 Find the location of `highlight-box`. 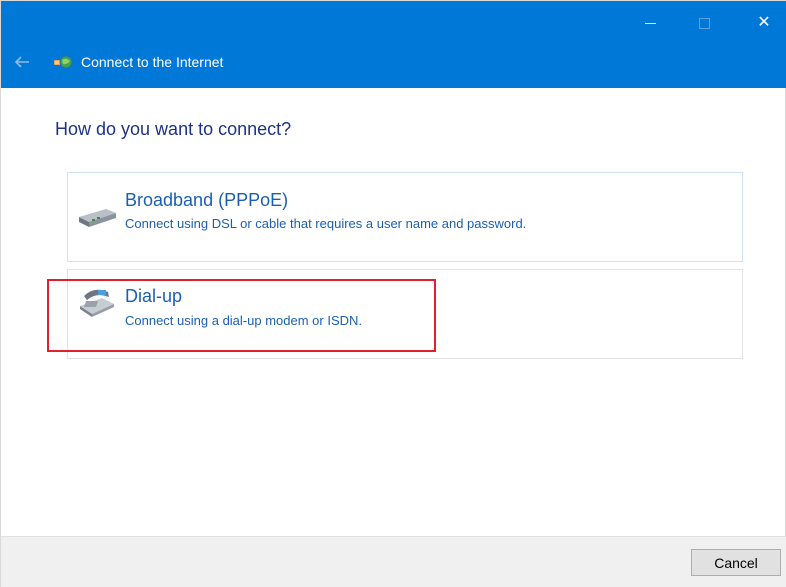

highlight-box is located at coordinates (241, 315).